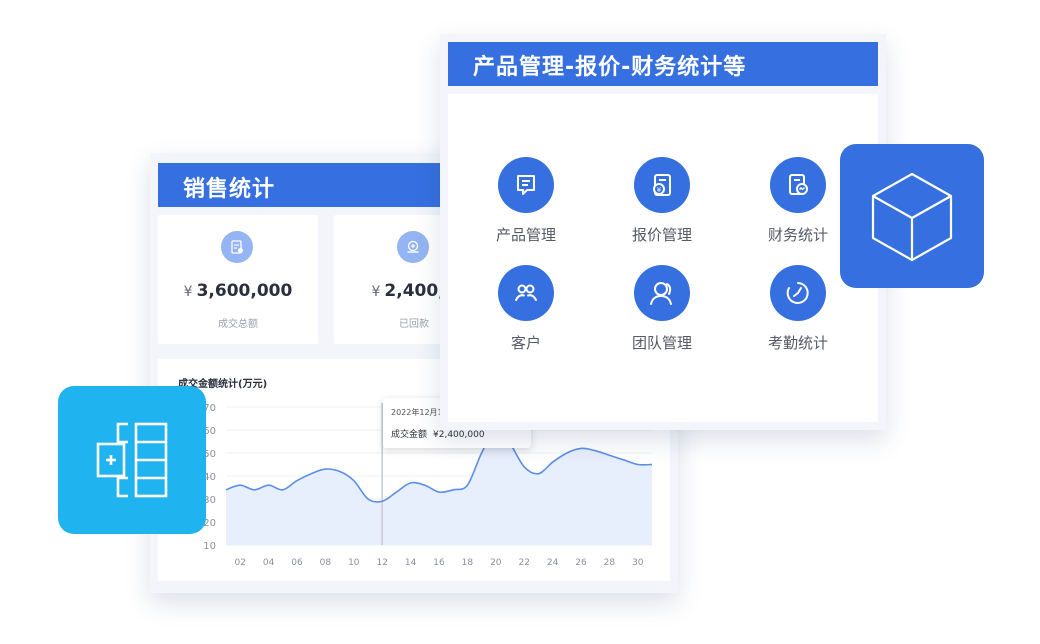  Describe the element at coordinates (354, 563) in the screenshot. I see `x-tick-label: 10` at that location.